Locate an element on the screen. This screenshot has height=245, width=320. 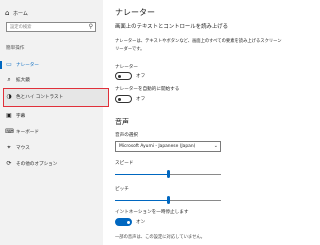
autostart-toggle-row: オフ is located at coordinates (130, 99).